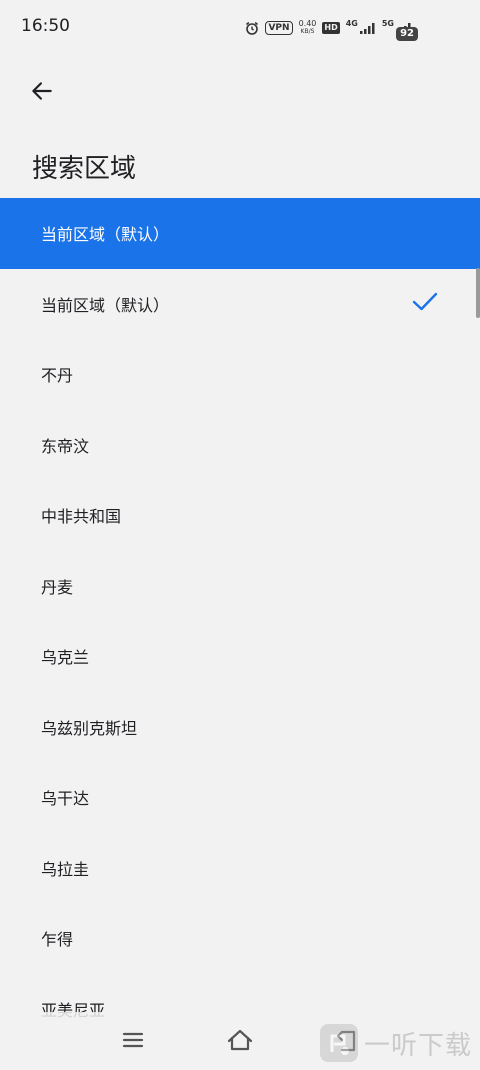 Image resolution: width=480 pixels, height=1070 pixels. What do you see at coordinates (240, 656) in the screenshot?
I see `list-item: 乌克兰` at bounding box center [240, 656].